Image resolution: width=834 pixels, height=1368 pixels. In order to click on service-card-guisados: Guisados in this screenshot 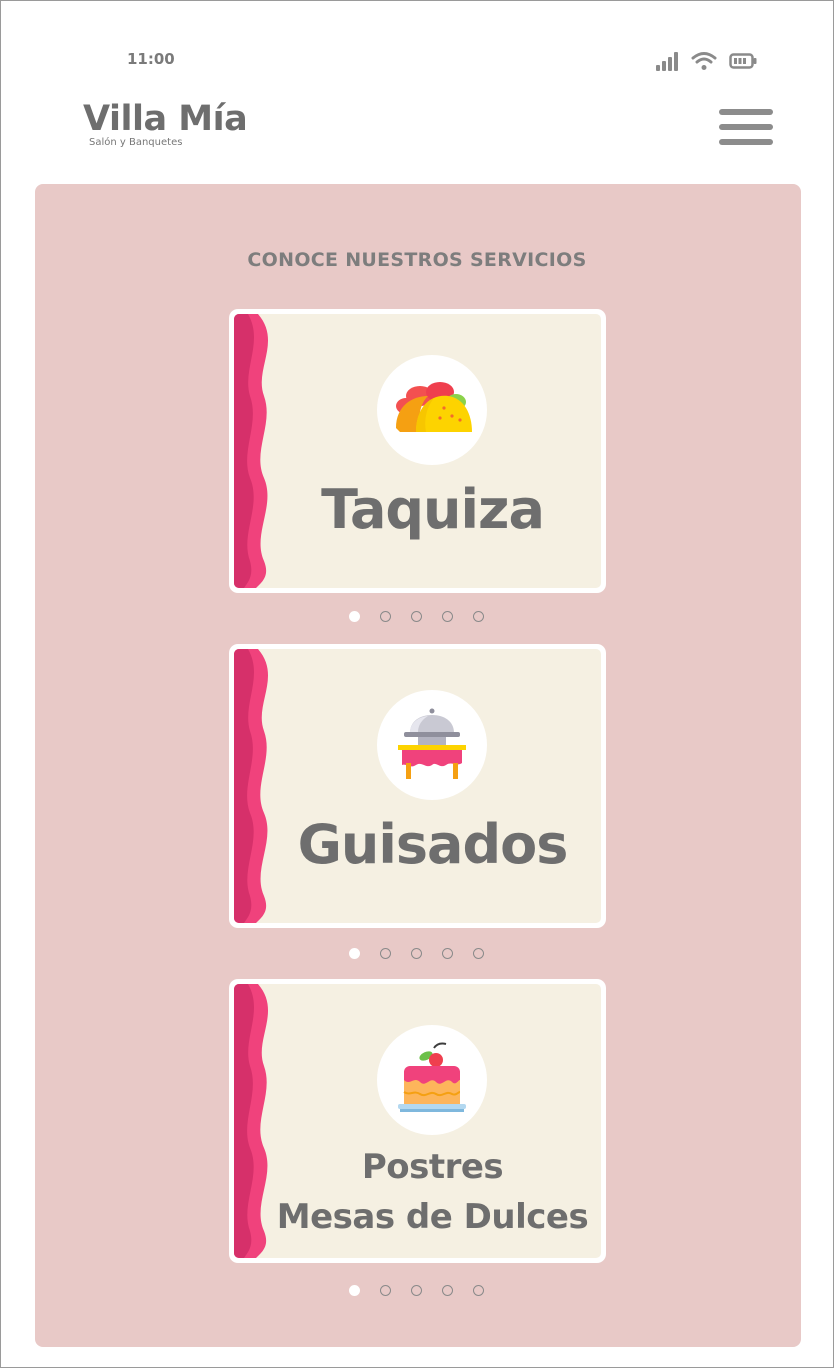, I will do `click(417, 786)`.